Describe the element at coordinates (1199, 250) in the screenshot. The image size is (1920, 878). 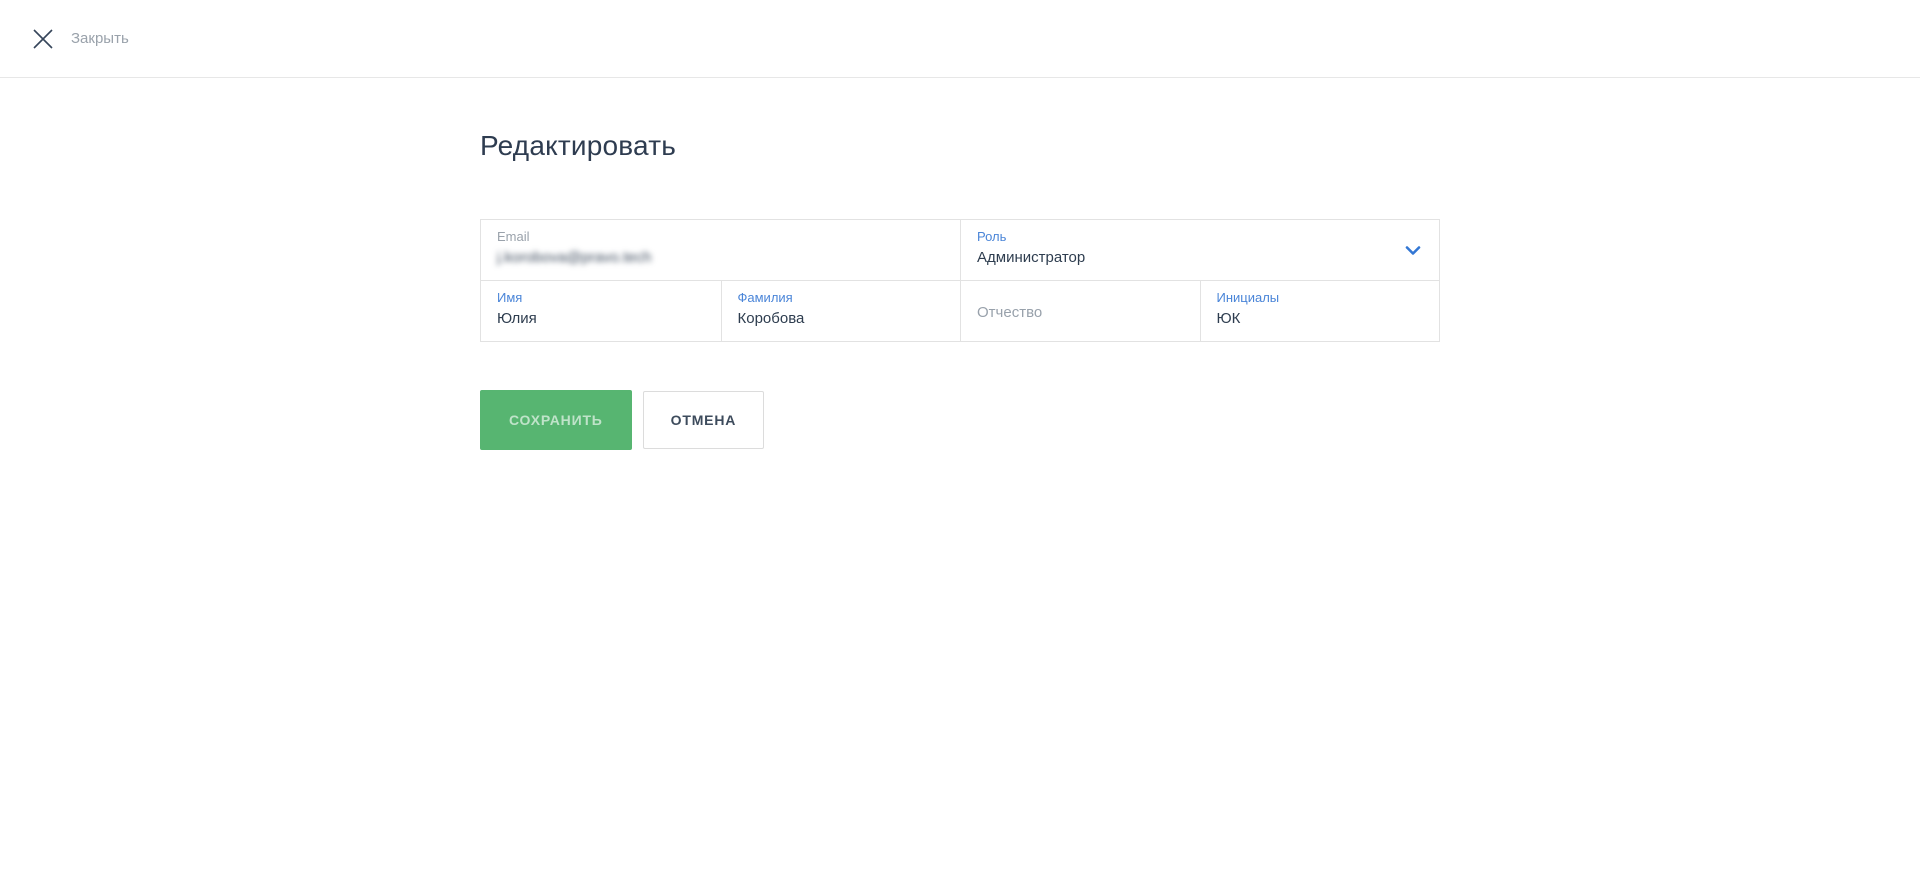
I see `role-select: Роль Администратор` at that location.